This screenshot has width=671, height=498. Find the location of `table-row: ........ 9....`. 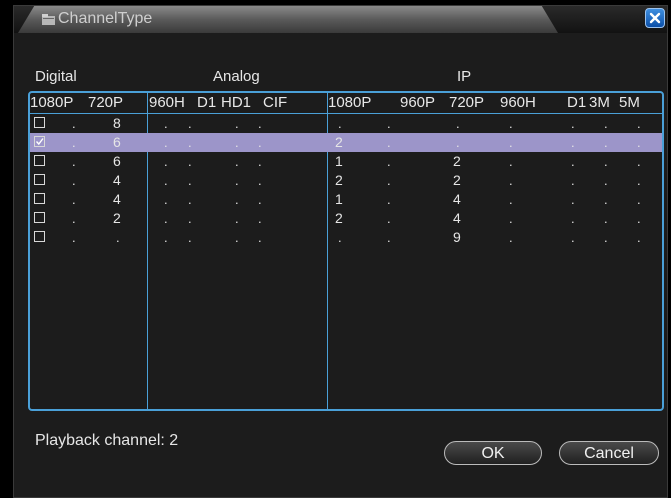

table-row: ........ 9.... is located at coordinates (346, 237).